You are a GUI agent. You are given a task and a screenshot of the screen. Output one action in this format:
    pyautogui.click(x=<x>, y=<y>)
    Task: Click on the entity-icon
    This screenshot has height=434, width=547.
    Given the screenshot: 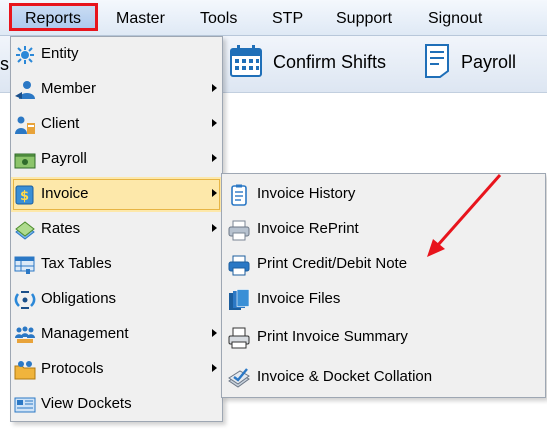 What is the action you would take?
    pyautogui.click(x=25, y=55)
    